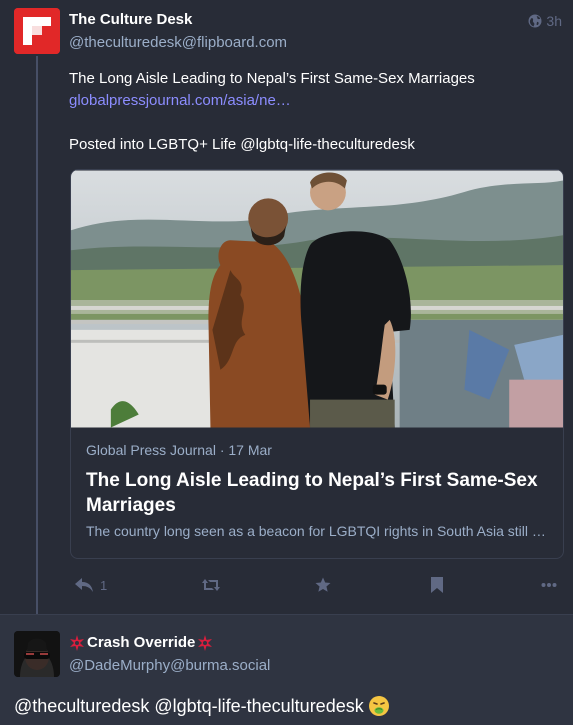  I want to click on globe-icon, so click(535, 21).